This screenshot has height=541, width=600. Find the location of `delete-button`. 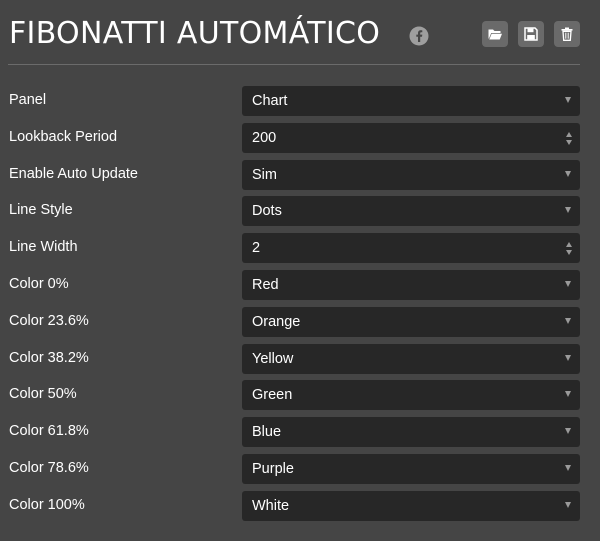

delete-button is located at coordinates (567, 34).